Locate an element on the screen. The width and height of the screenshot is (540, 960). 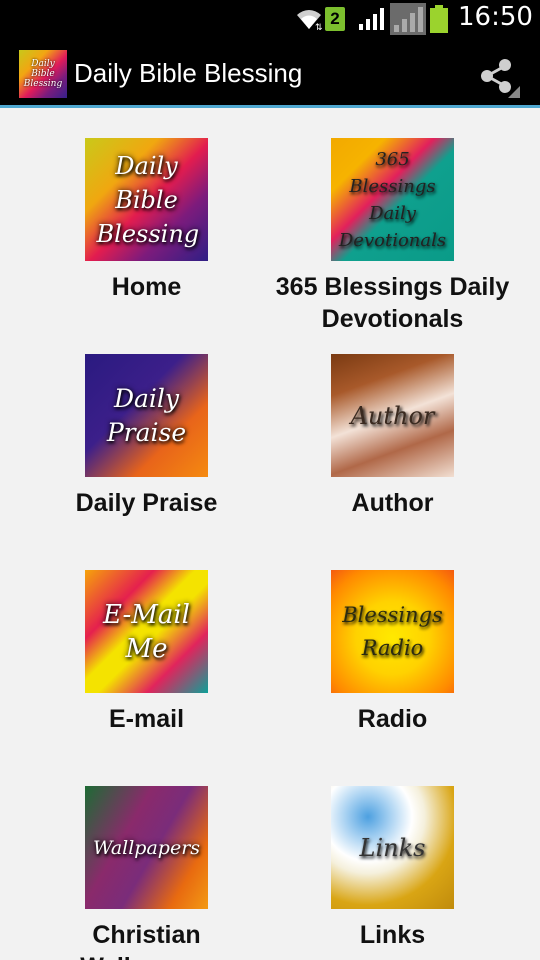
home-image-text: Daily Bible Blessing is located at coordinates (148, 199).